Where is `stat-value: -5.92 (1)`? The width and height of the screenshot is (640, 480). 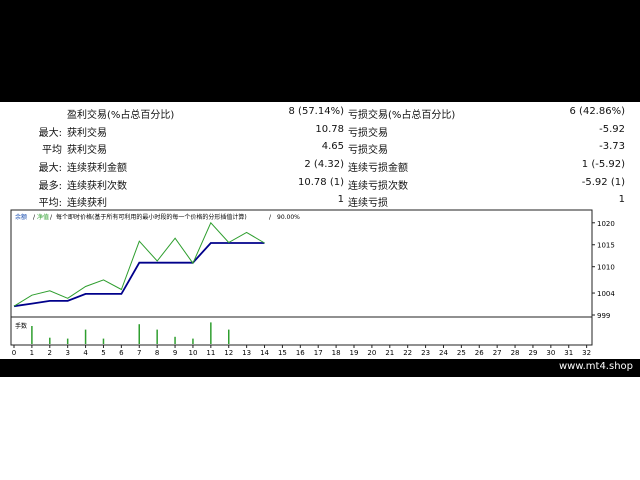 stat-value: -5.92 (1) is located at coordinates (603, 182).